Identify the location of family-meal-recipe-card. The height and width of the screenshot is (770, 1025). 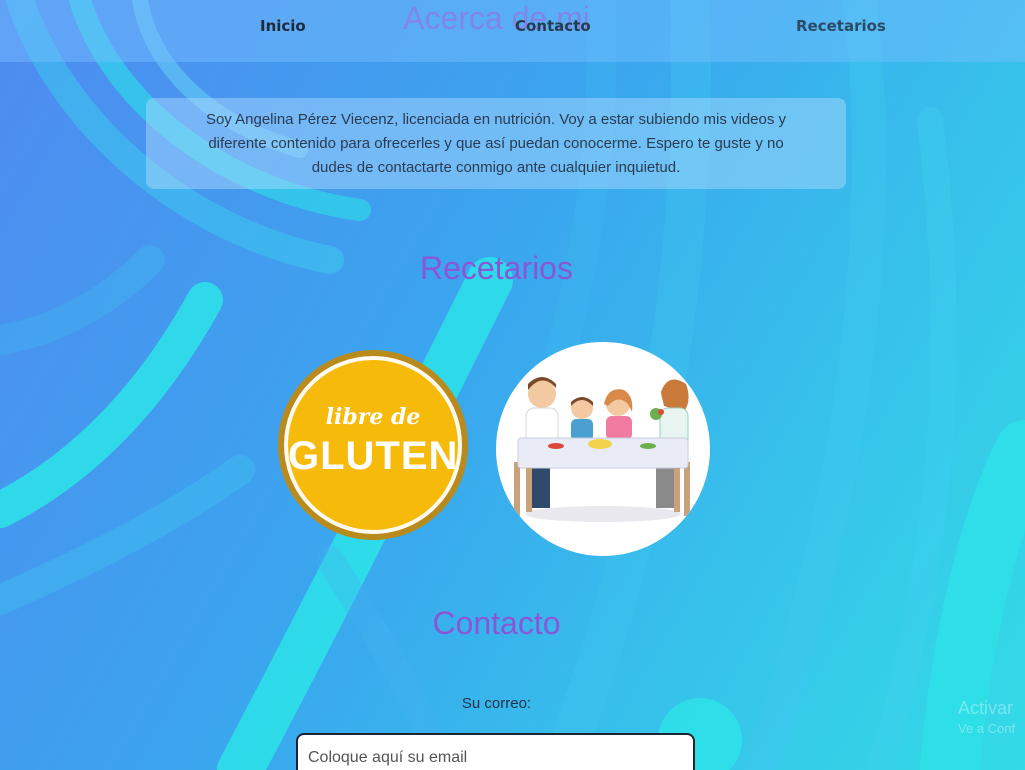
(603, 449).